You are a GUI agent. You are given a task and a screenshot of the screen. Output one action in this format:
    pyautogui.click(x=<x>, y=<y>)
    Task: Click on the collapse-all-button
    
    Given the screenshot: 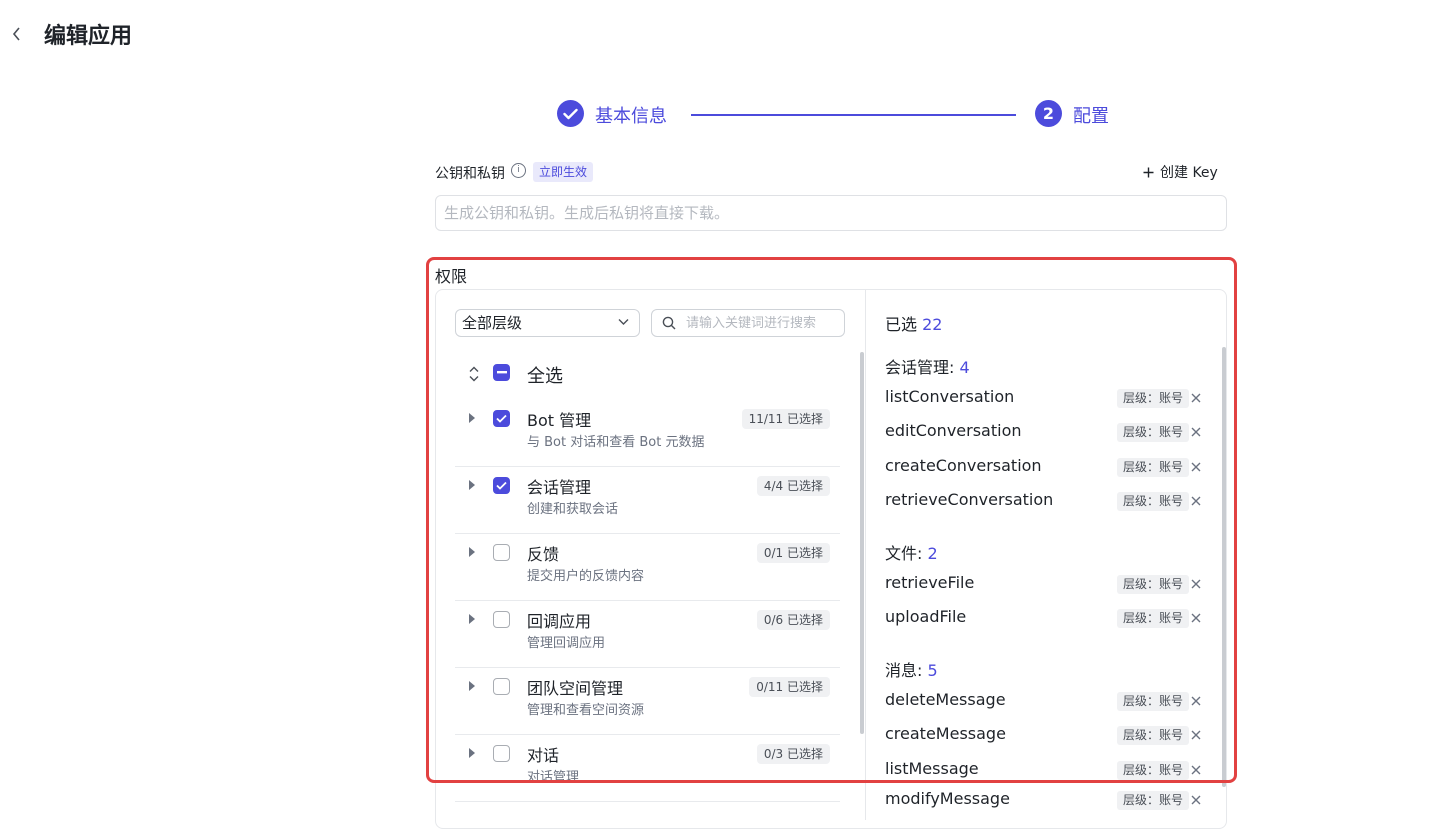 What is the action you would take?
    pyautogui.click(x=474, y=374)
    